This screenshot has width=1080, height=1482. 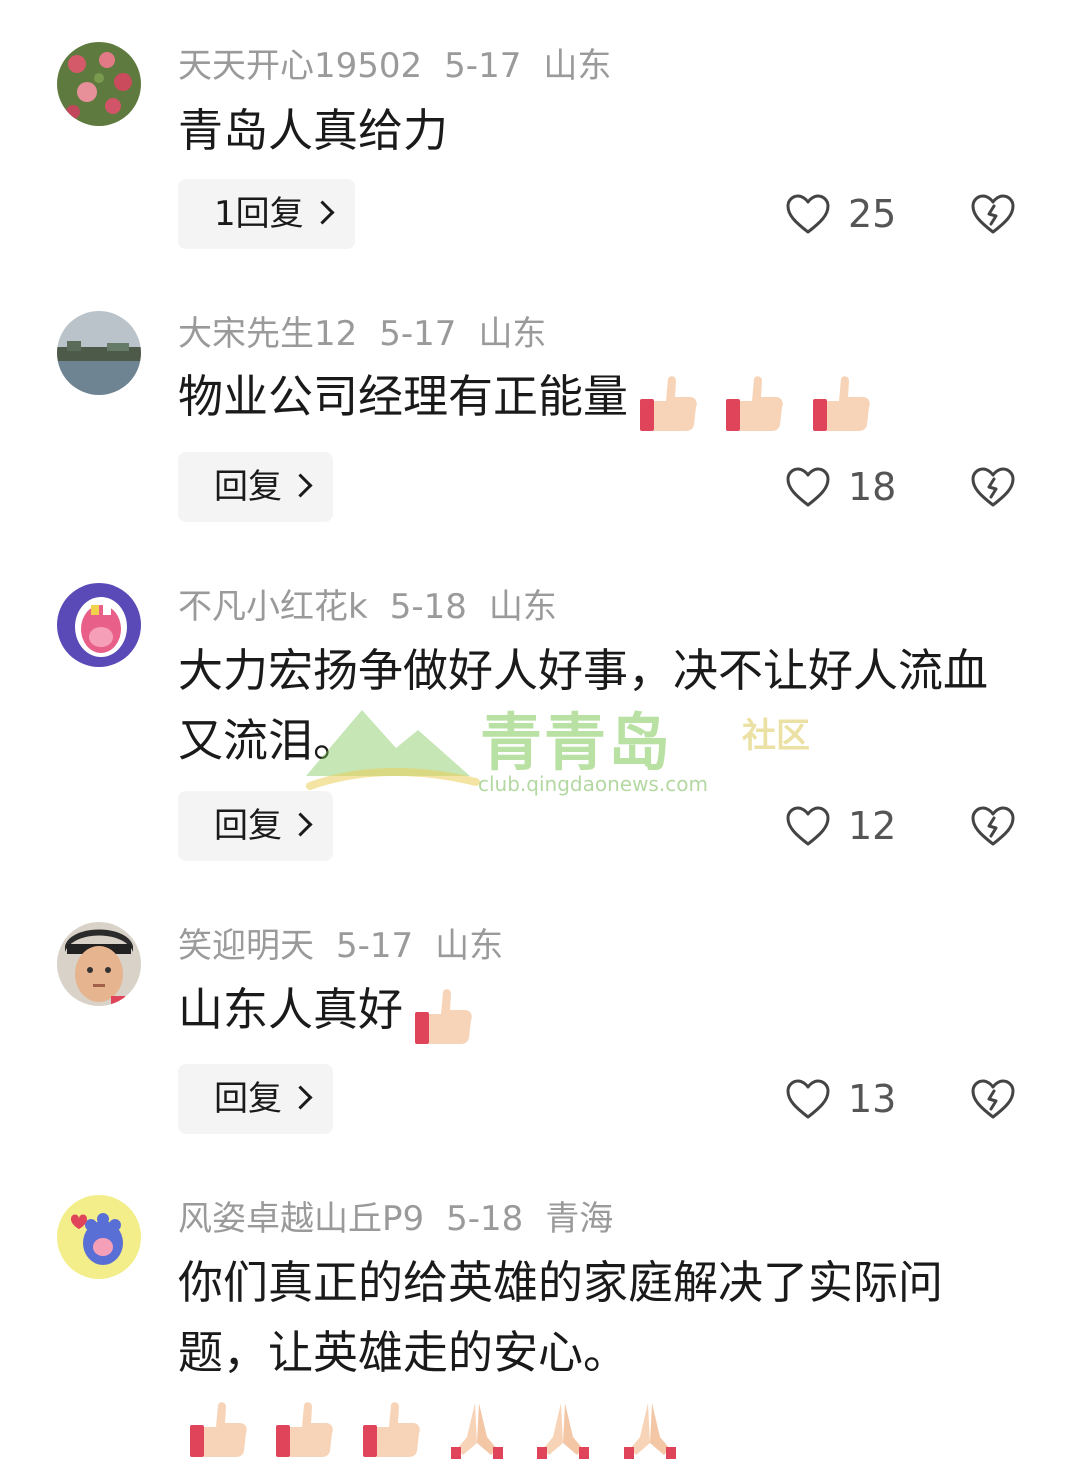 I want to click on comment-text: 物业公司经理有正能量, so click(x=598, y=398).